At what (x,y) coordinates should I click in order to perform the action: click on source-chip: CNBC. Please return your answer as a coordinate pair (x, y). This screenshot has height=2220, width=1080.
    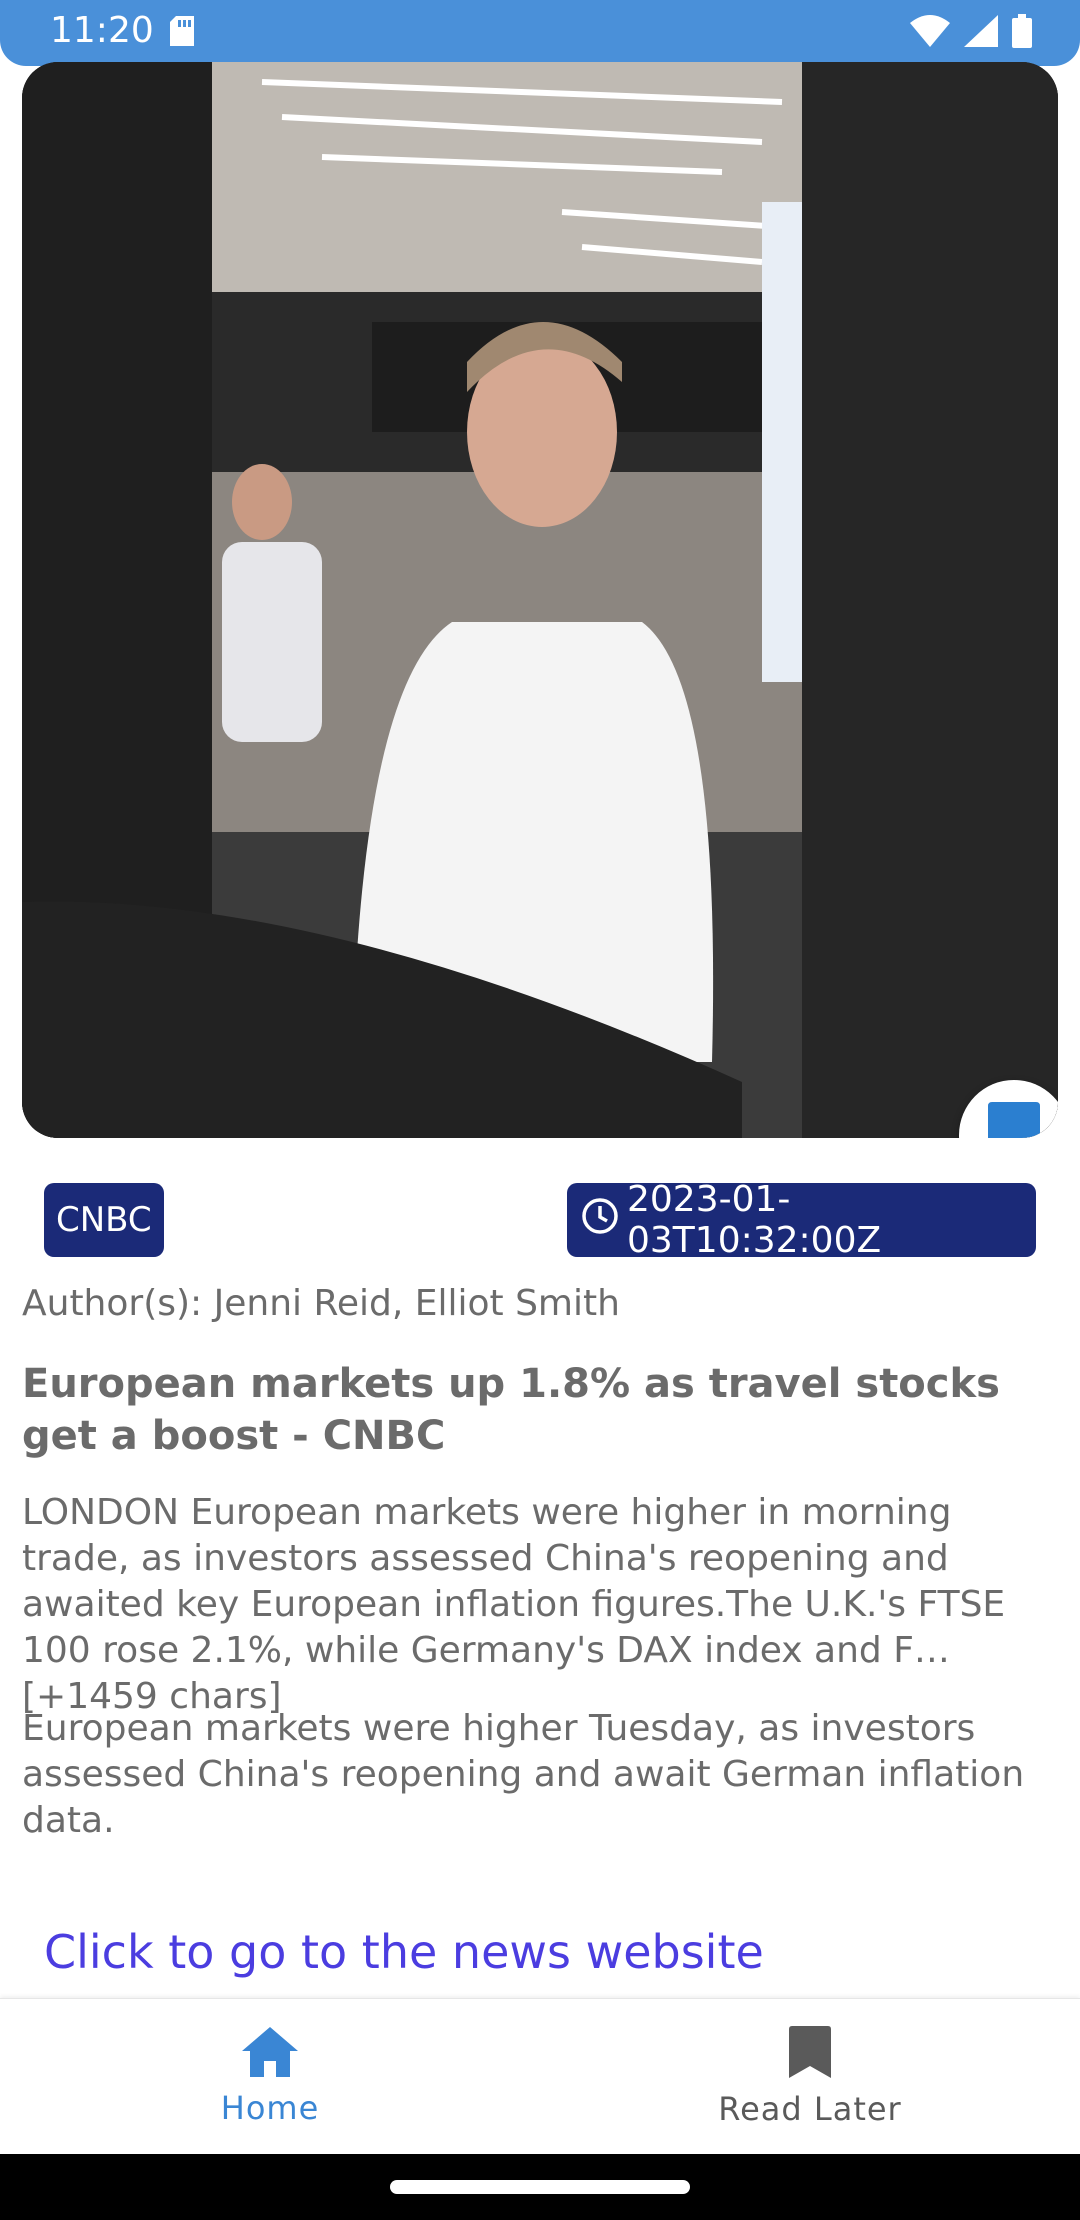
    Looking at the image, I should click on (104, 1220).